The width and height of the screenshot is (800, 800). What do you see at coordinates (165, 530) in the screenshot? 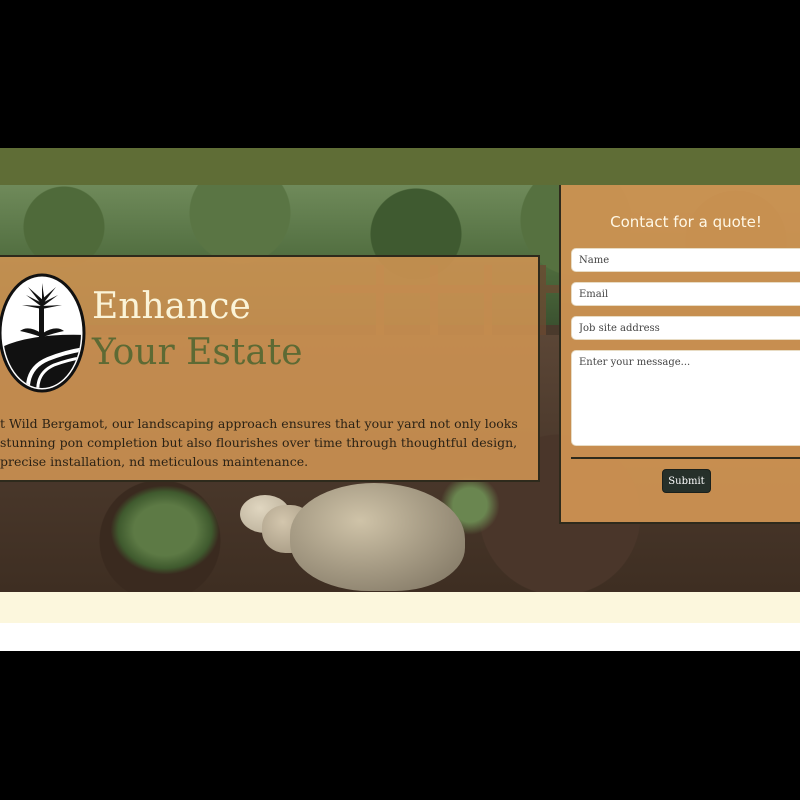
I see `hero-background-plant` at bounding box center [165, 530].